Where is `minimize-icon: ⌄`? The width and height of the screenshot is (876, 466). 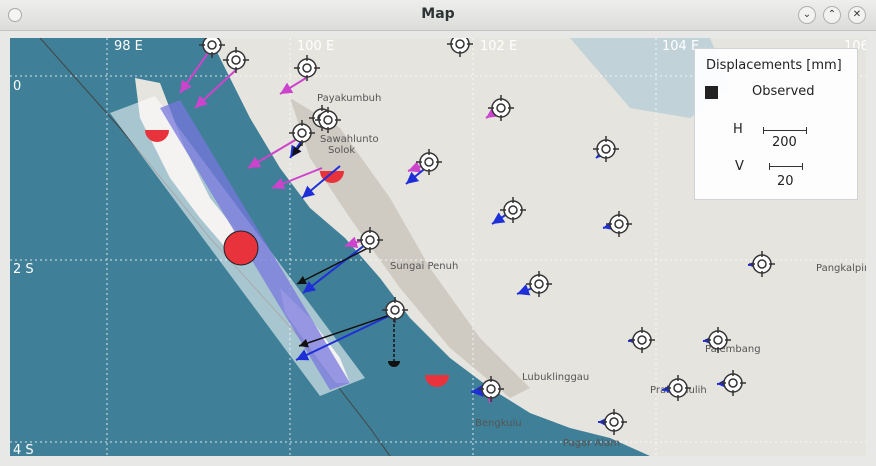 minimize-icon: ⌄ is located at coordinates (807, 14).